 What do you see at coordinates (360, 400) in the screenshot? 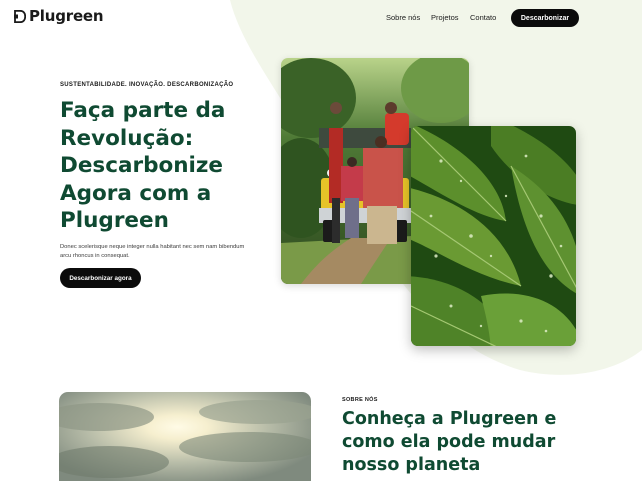
I see `about-label: SOBRE NÓS` at bounding box center [360, 400].